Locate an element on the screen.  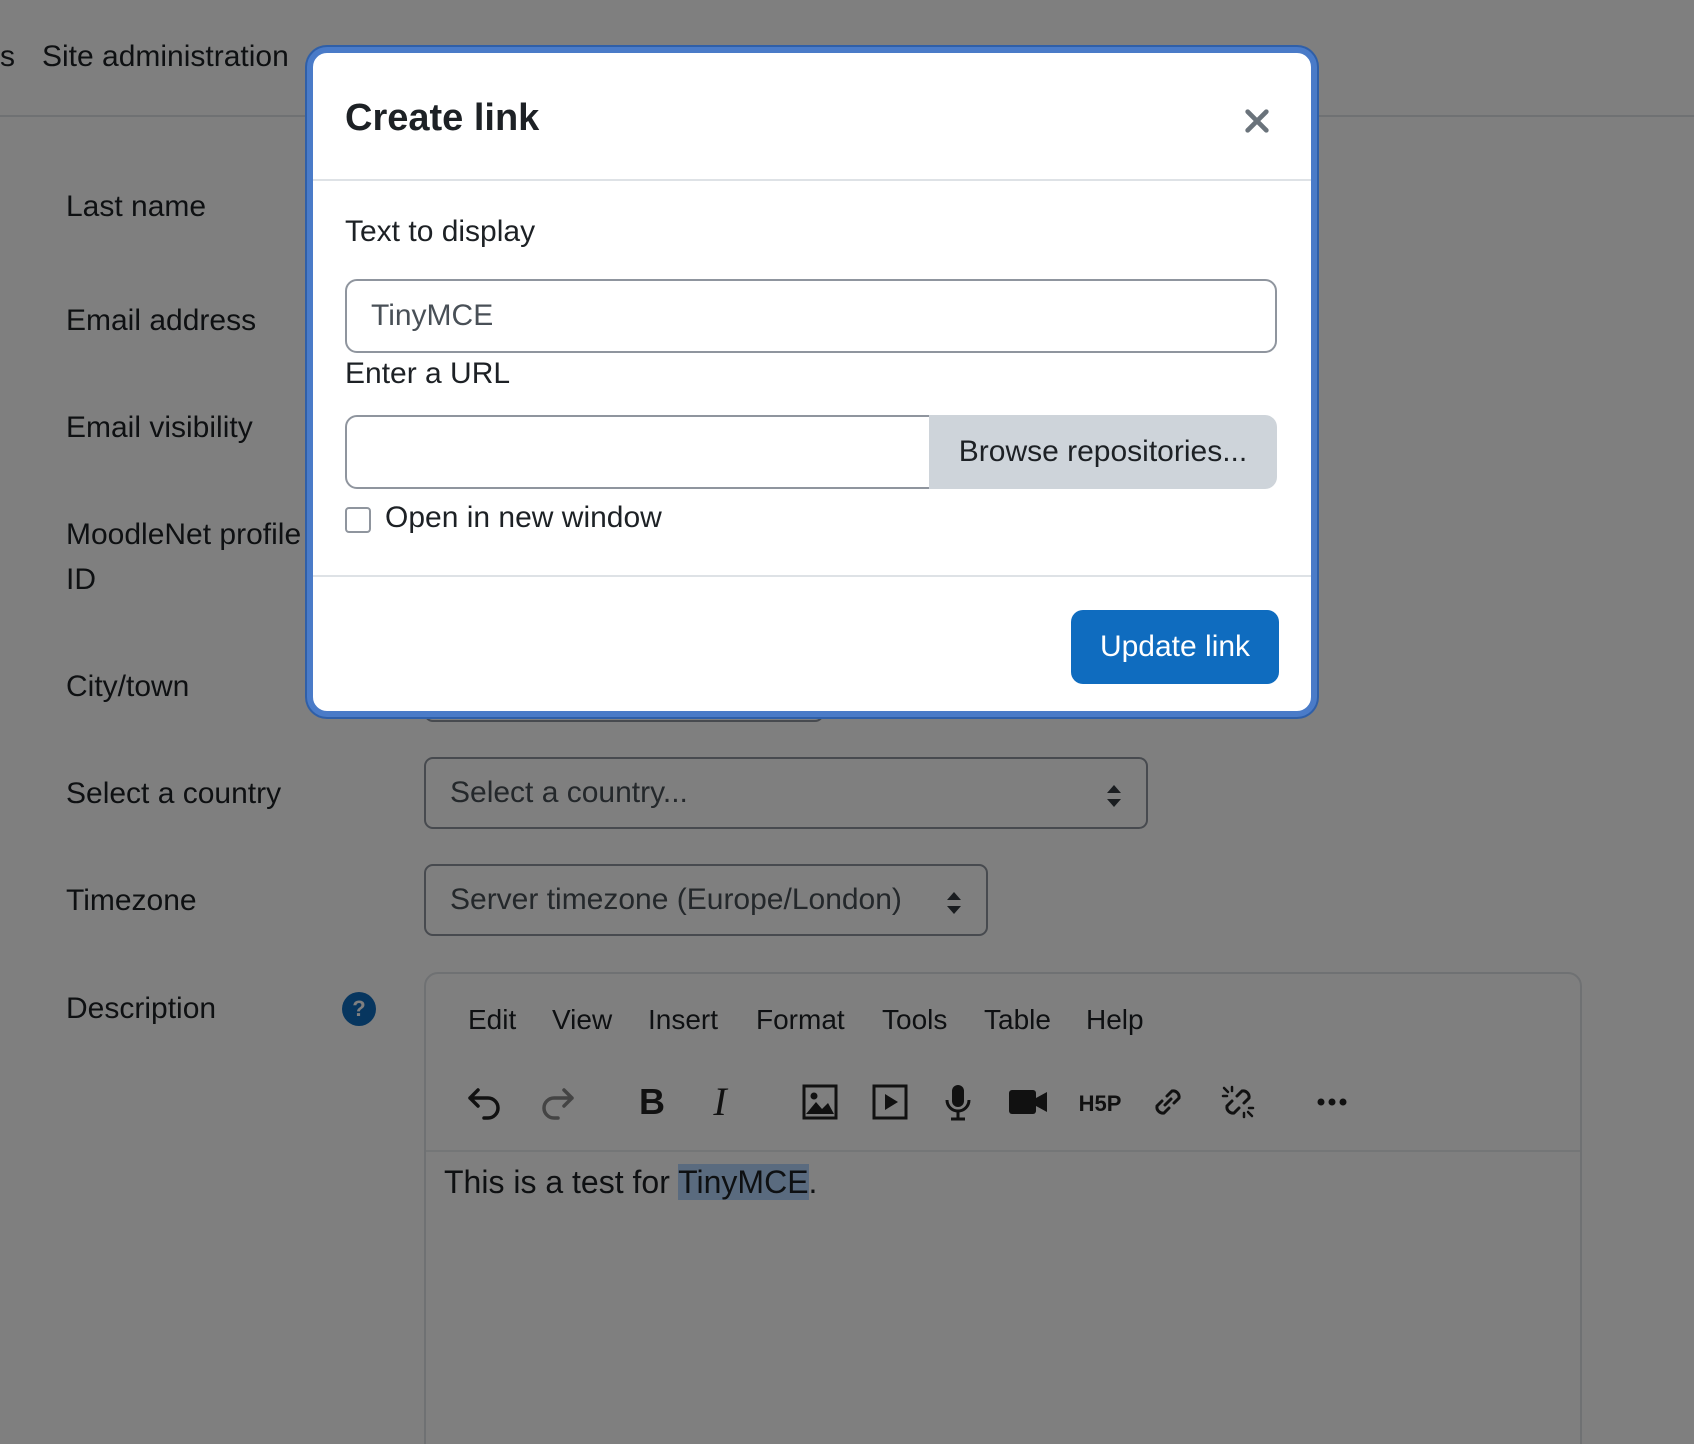
update-link-button: Update link is located at coordinates (1175, 647).